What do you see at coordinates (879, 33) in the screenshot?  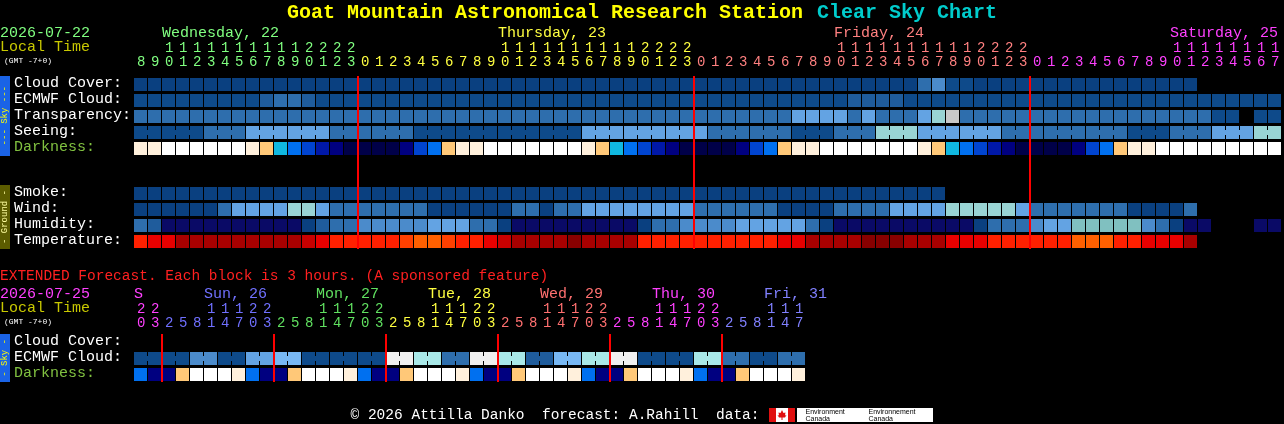 I see `day-label: Friday, 24` at bounding box center [879, 33].